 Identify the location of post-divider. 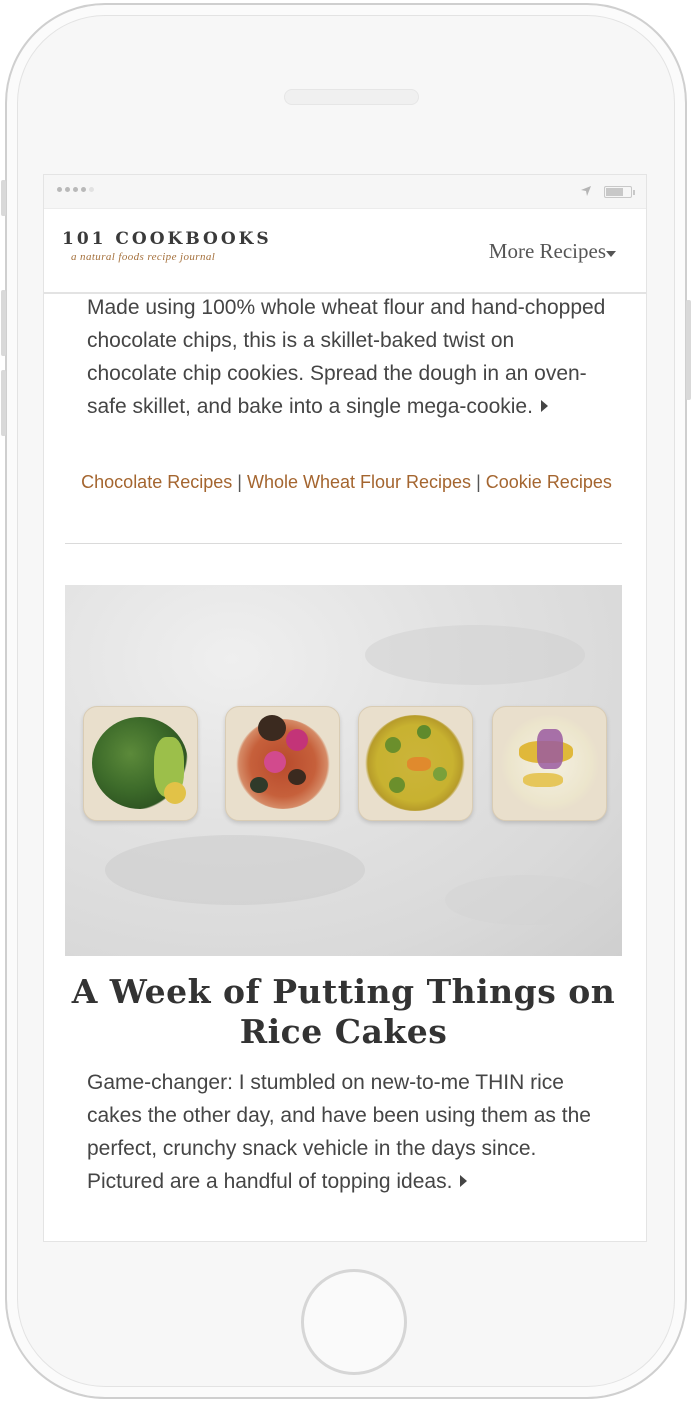
(343, 543).